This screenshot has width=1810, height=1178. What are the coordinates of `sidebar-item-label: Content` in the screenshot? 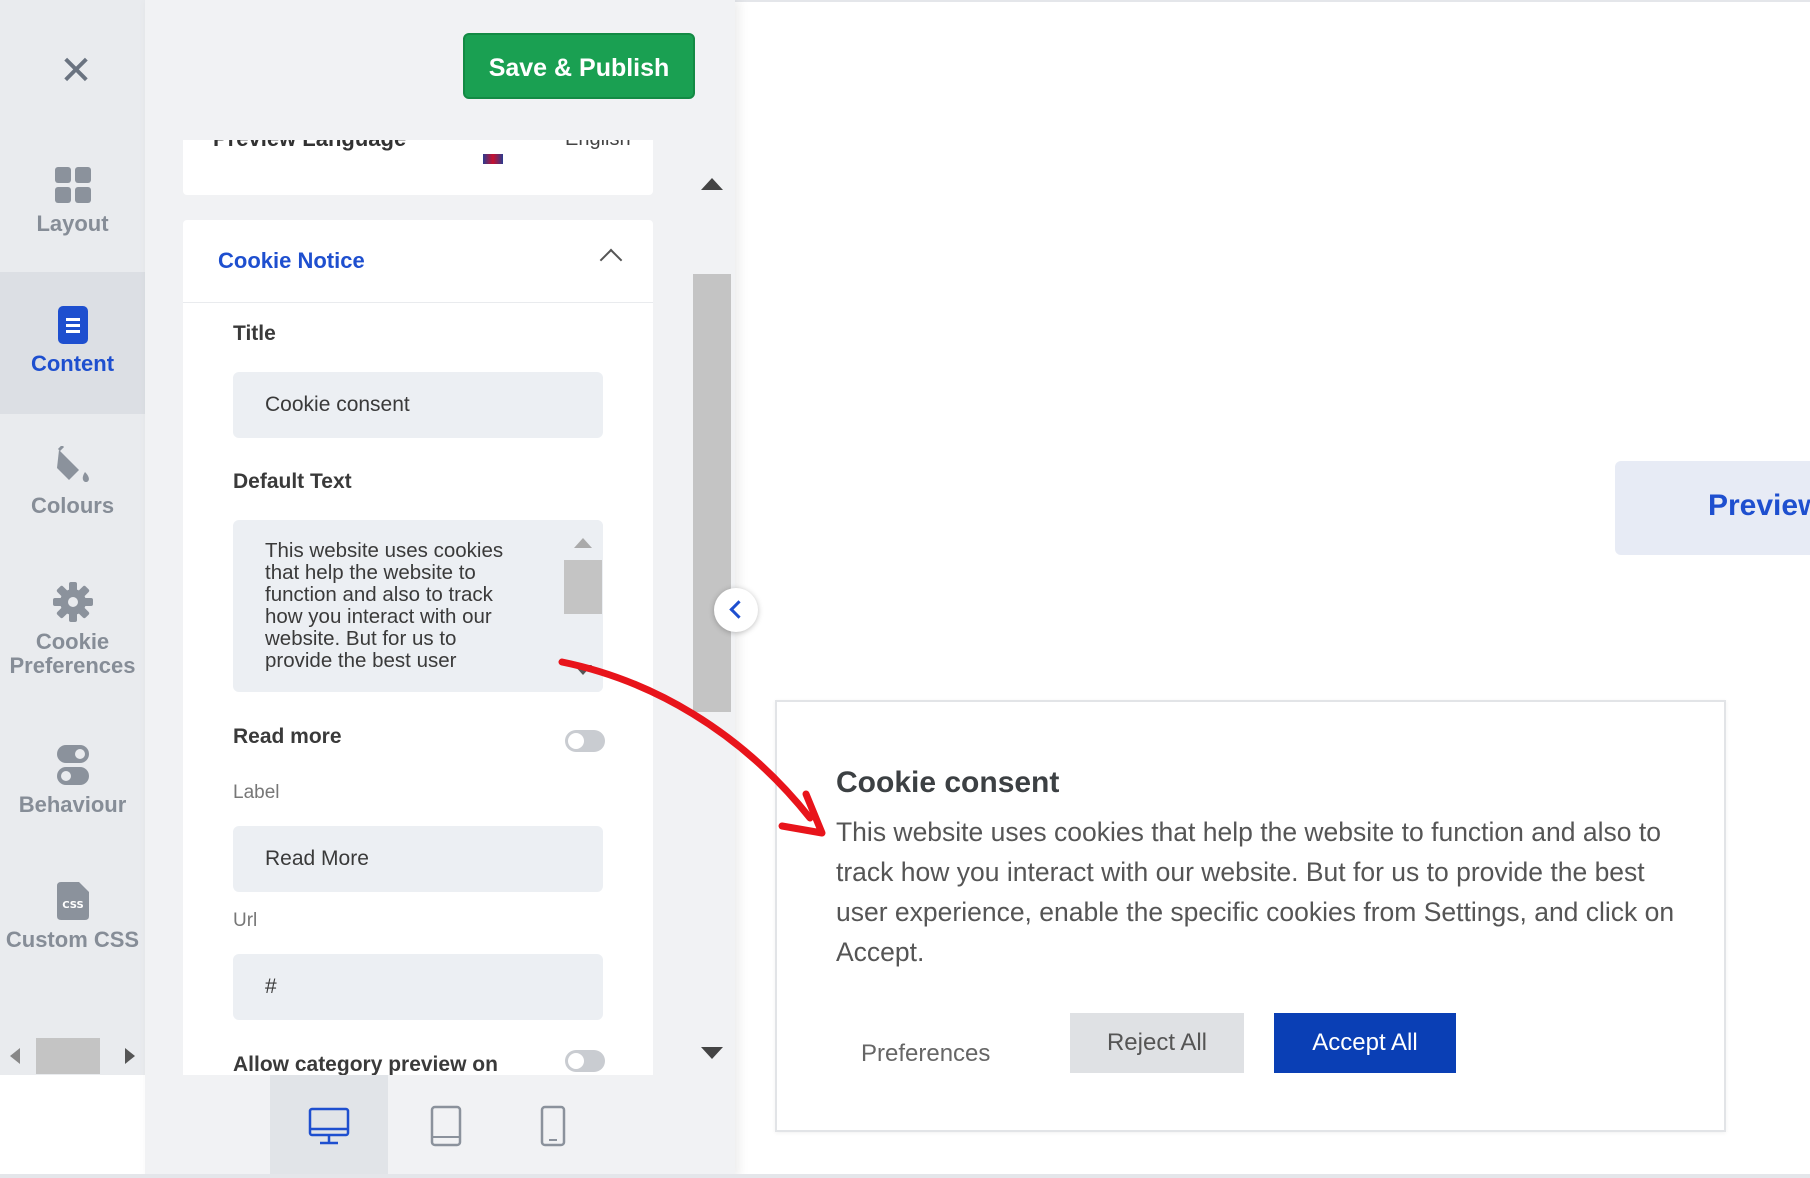 It's located at (72, 363).